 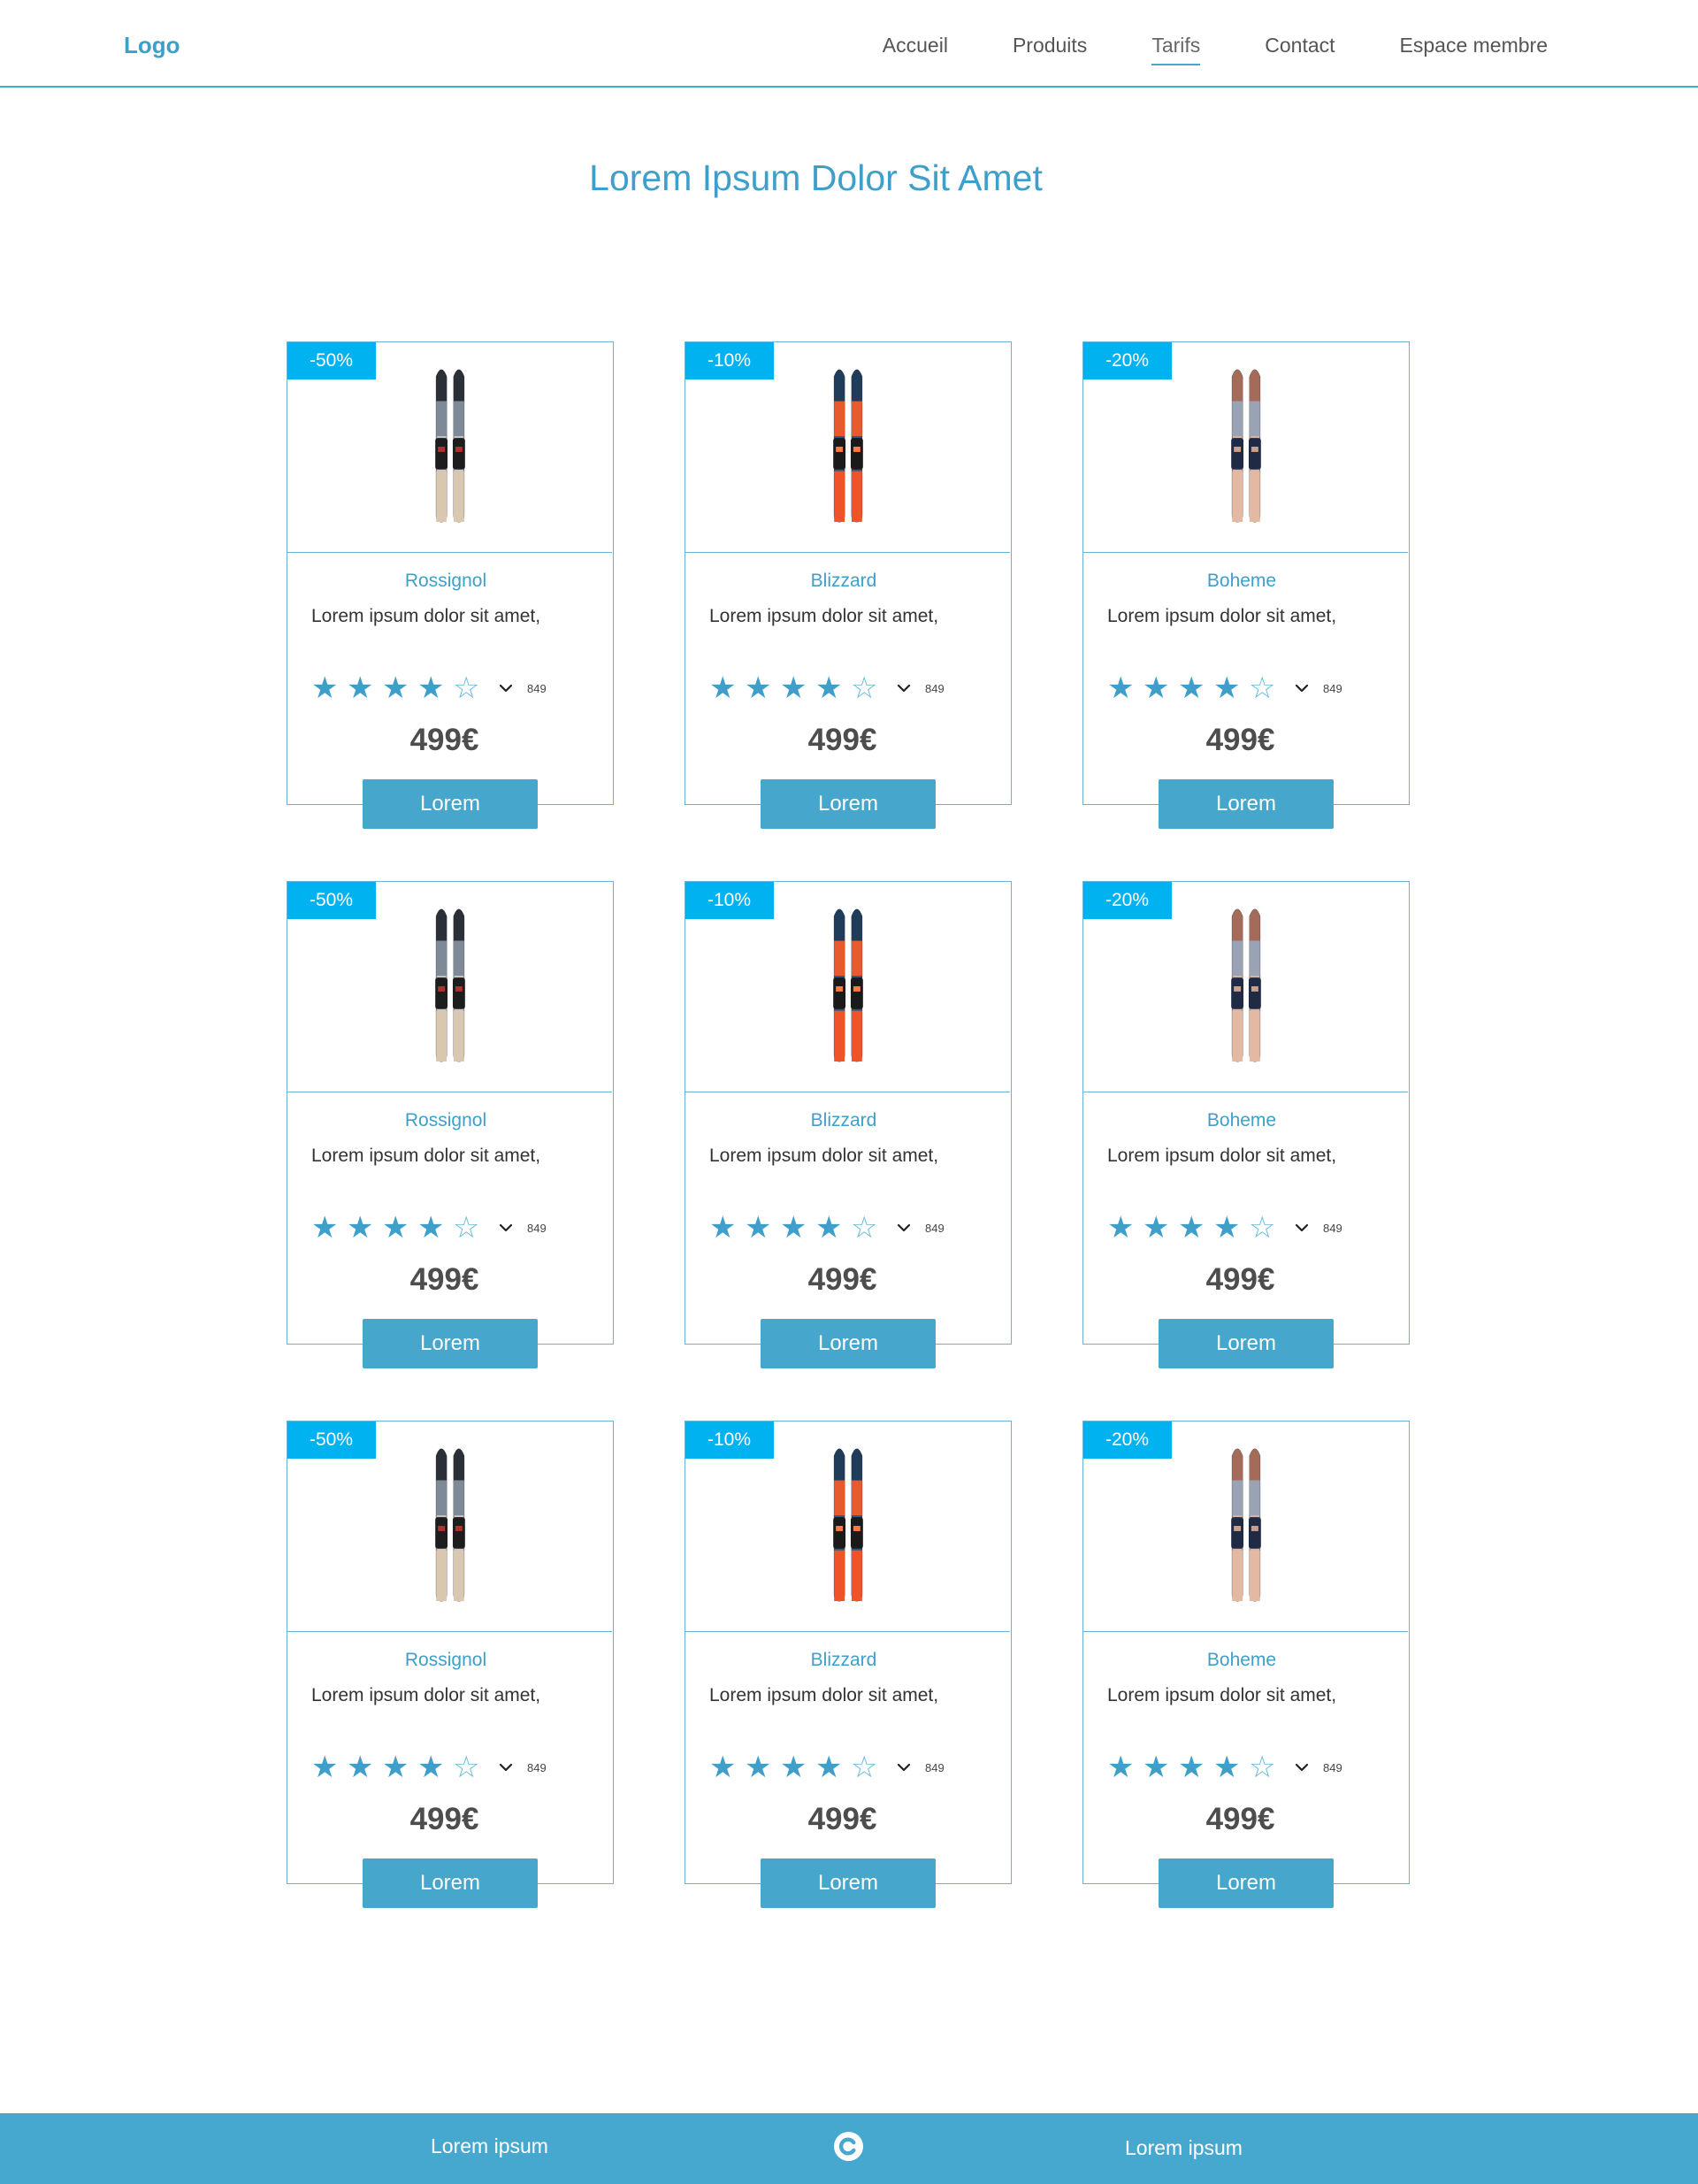 I want to click on nav-tarifs: Tarifs, so click(x=1176, y=48).